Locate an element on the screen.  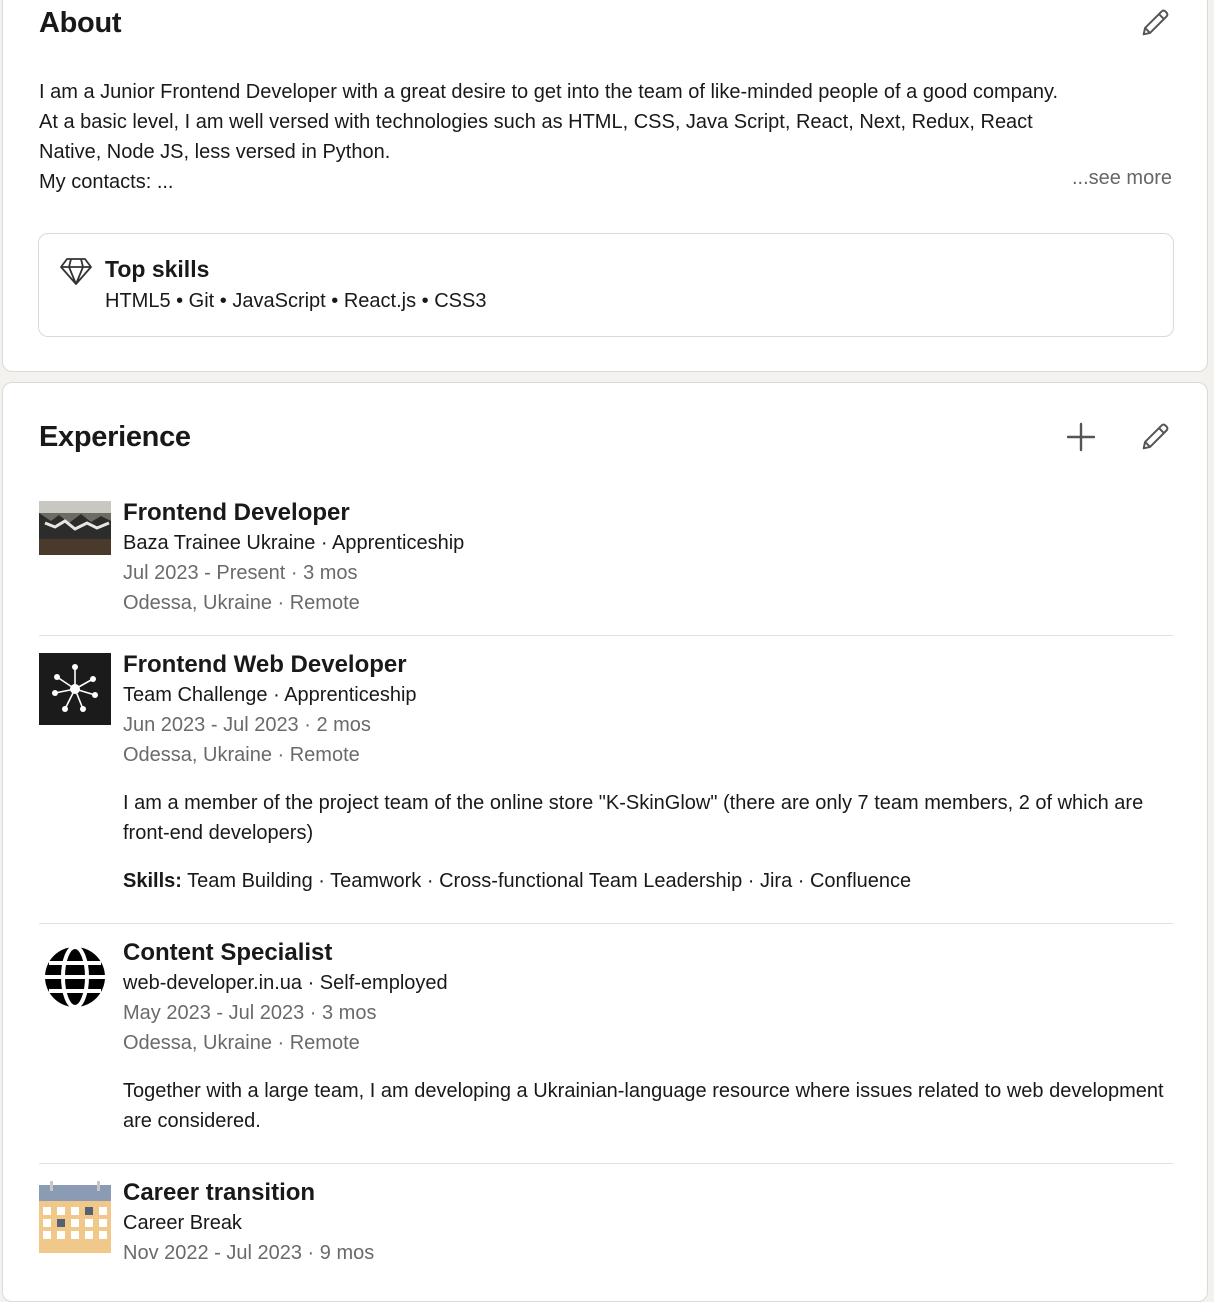
top-skills-title: Top skills is located at coordinates (157, 269).